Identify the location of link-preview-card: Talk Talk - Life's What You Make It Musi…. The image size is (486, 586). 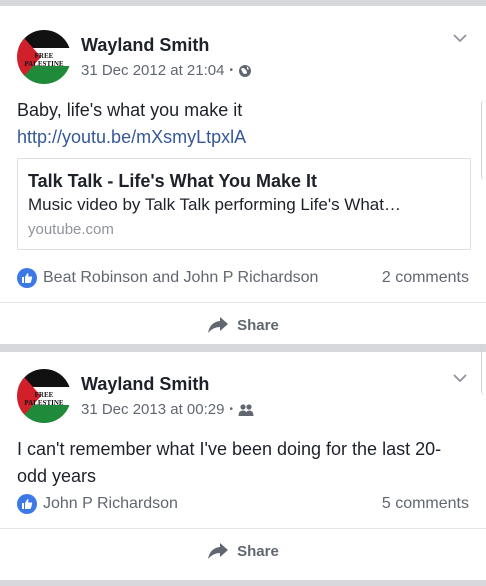
(244, 204).